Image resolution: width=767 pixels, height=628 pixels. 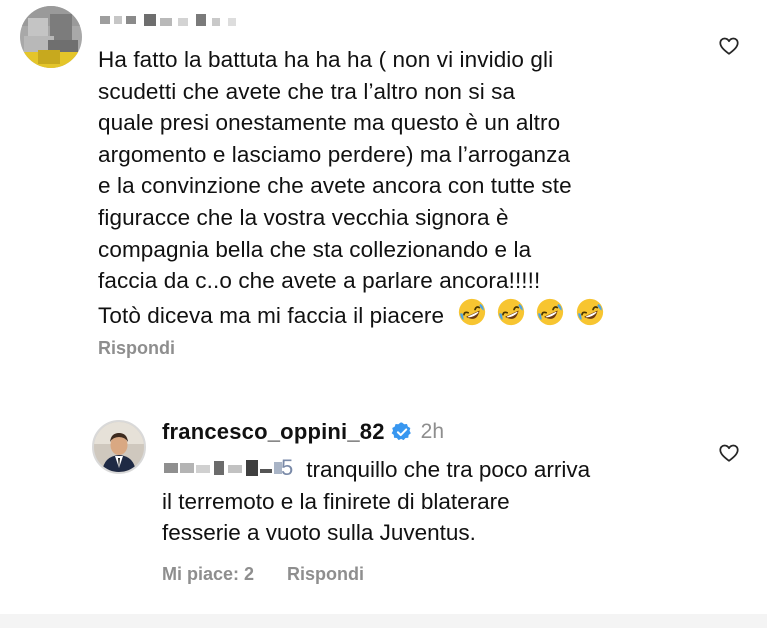 What do you see at coordinates (445, 469) in the screenshot?
I see `reply-line: tranquillo che tra poco arriva` at bounding box center [445, 469].